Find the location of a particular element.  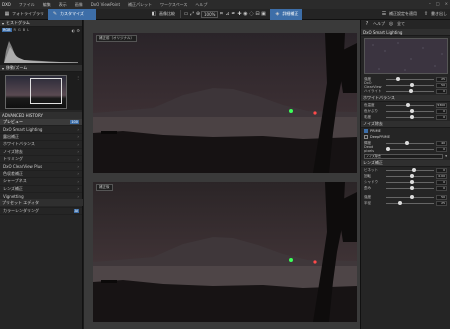

tab-photolibrary: ▦ フォトライブラリ is located at coordinates (24, 14).